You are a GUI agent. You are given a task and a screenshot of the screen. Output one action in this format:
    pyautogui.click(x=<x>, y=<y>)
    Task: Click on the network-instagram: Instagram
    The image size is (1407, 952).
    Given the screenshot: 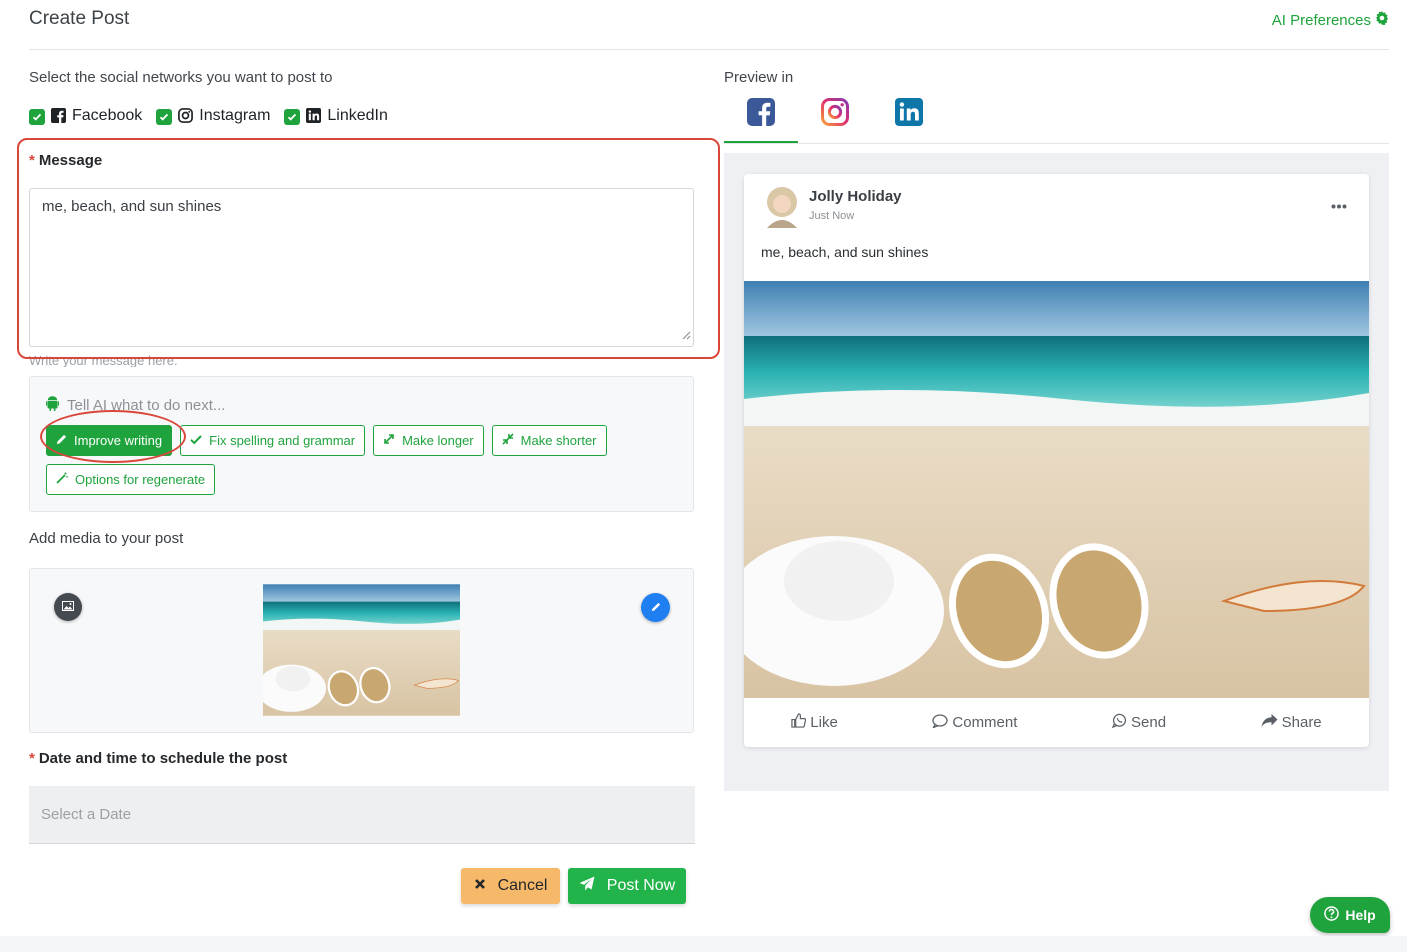 What is the action you would take?
    pyautogui.click(x=213, y=115)
    